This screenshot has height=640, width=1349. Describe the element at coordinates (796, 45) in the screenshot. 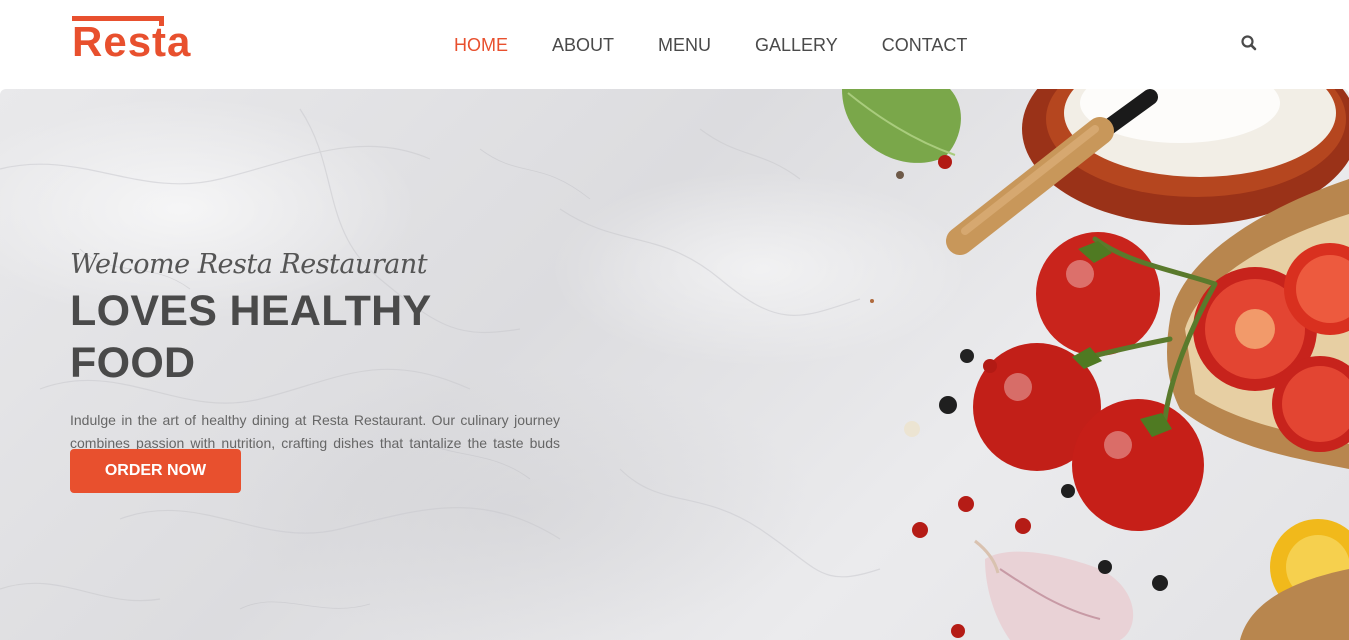

I see `nav-gallery: GALLERY` at that location.